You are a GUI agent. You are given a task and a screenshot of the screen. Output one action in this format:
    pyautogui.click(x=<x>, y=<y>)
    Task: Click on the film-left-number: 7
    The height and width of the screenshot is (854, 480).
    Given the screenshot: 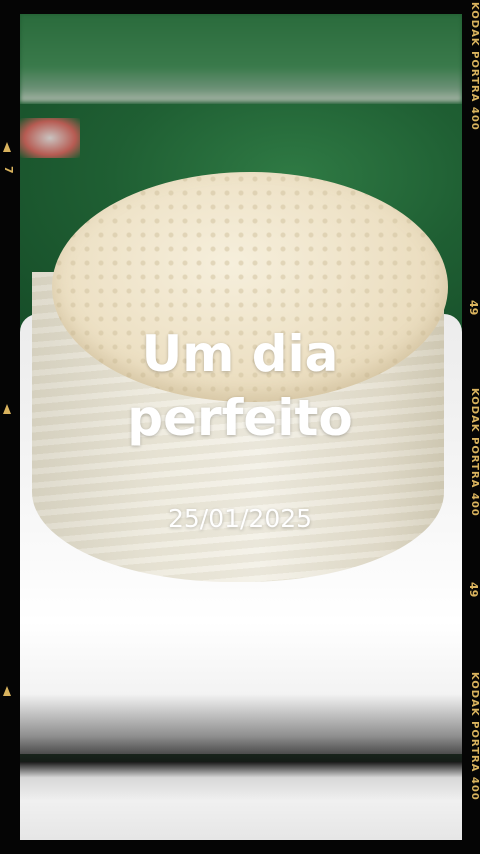 What is the action you would take?
    pyautogui.click(x=8, y=170)
    